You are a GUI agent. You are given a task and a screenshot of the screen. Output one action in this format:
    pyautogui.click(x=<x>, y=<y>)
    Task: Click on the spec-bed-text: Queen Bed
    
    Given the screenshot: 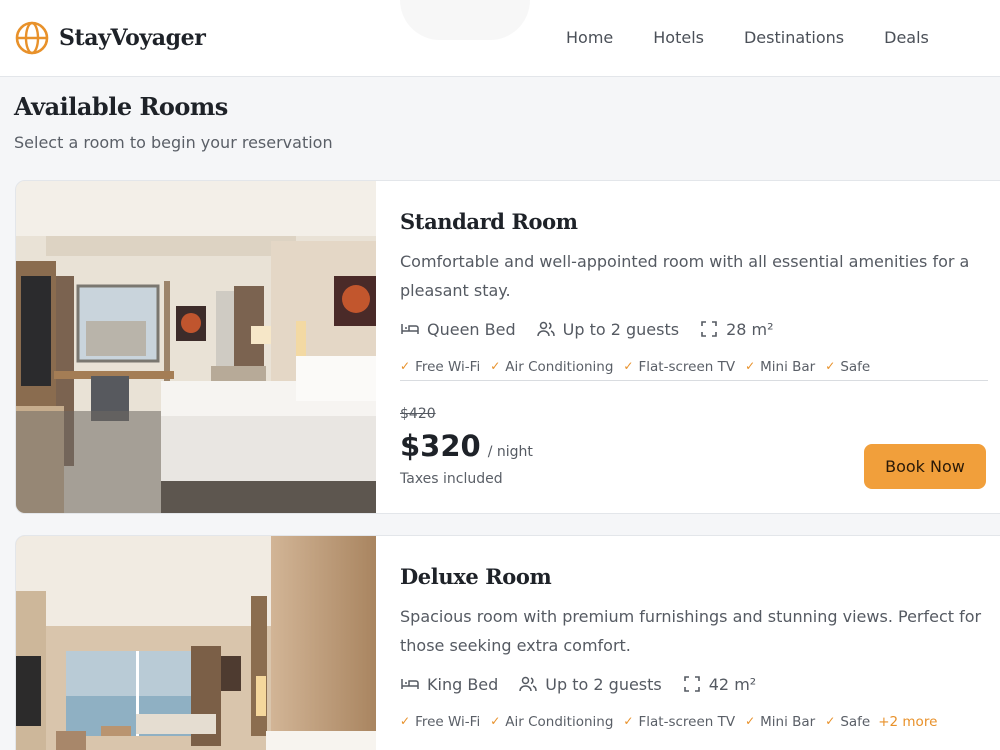 What is the action you would take?
    pyautogui.click(x=471, y=329)
    